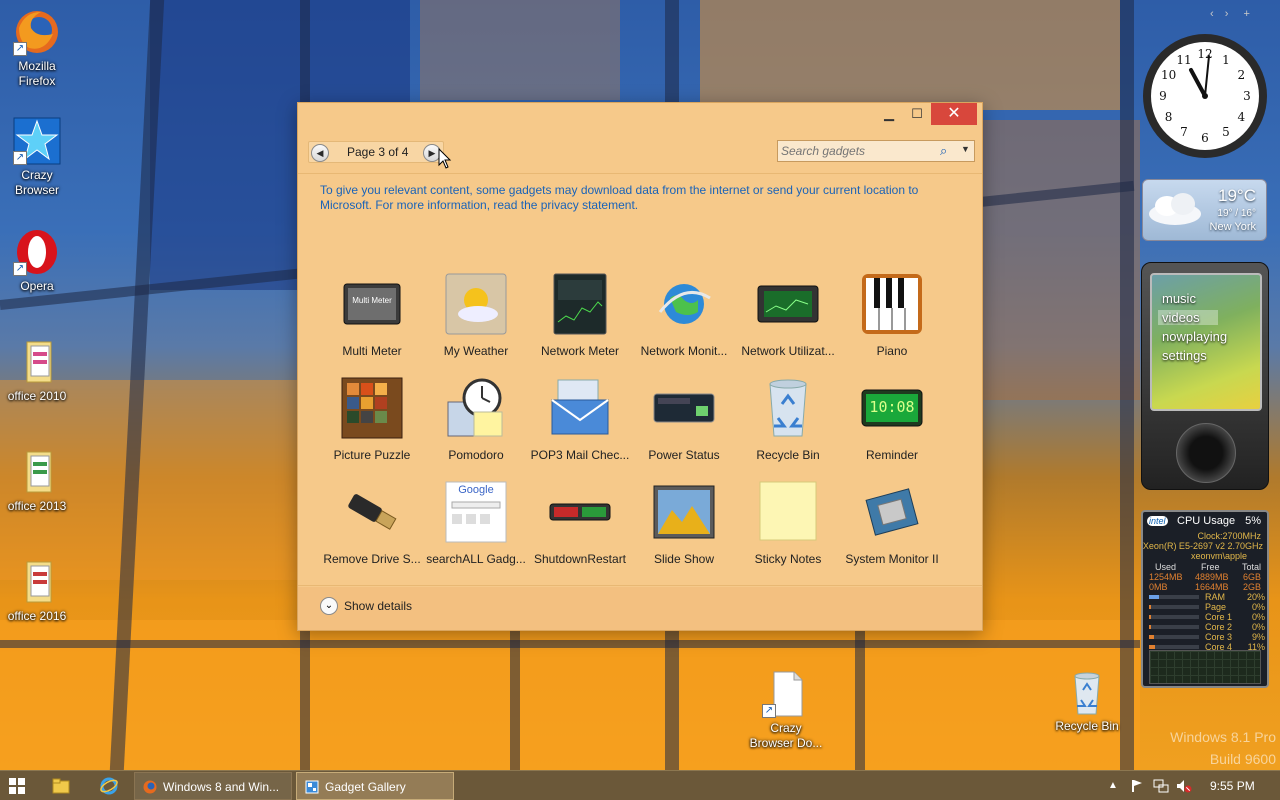 This screenshot has width=1280, height=800. I want to click on multi-meter-thumbnail: Multi Meter, so click(372, 304).